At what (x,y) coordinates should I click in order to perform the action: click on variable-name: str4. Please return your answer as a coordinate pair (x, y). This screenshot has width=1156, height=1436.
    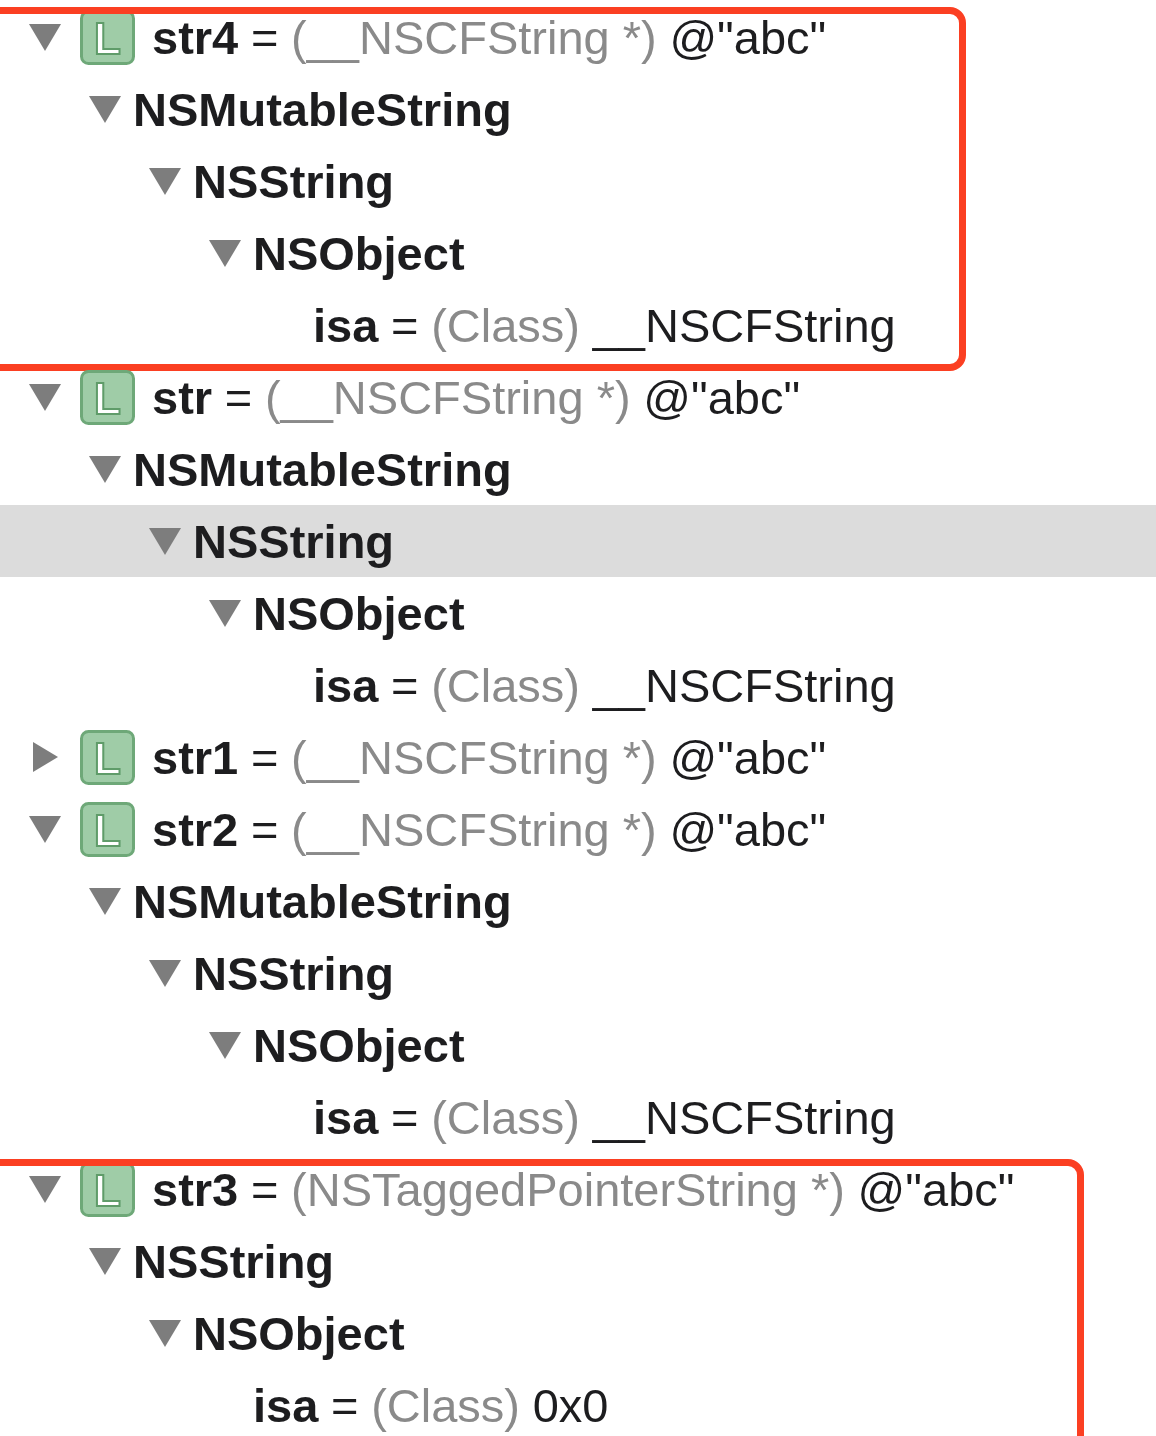
    Looking at the image, I should click on (195, 37).